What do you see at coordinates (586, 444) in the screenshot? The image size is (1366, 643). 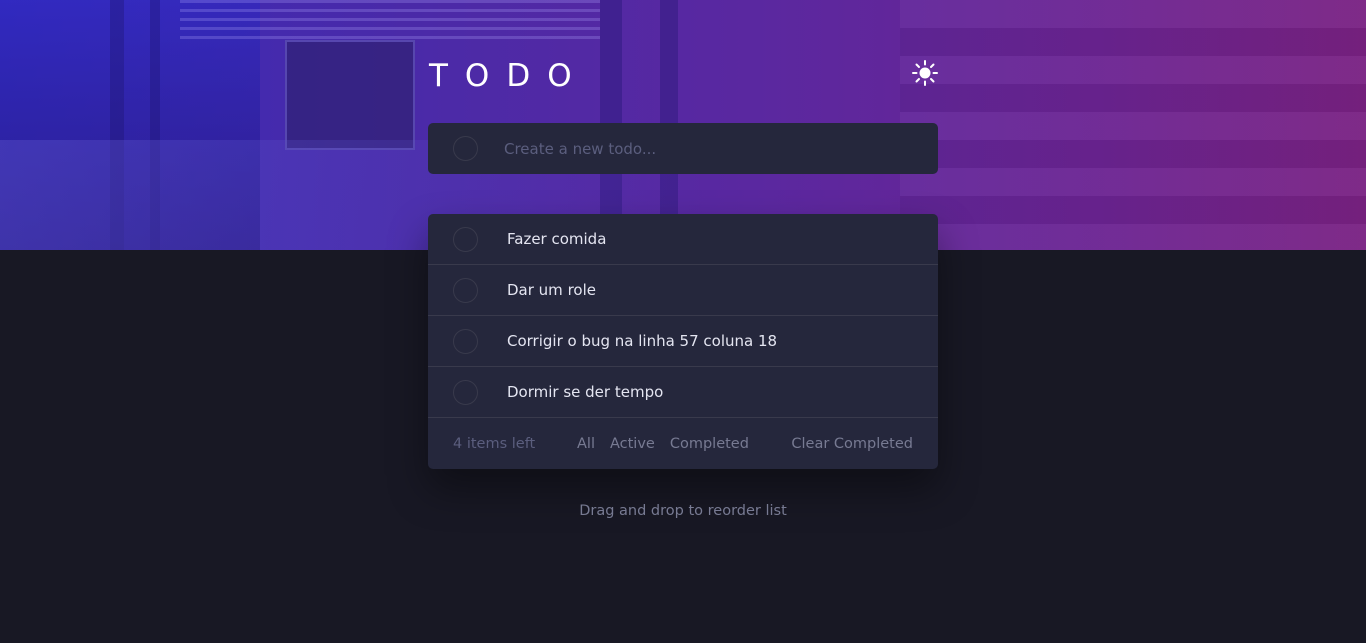 I see `filter-all-button: All` at bounding box center [586, 444].